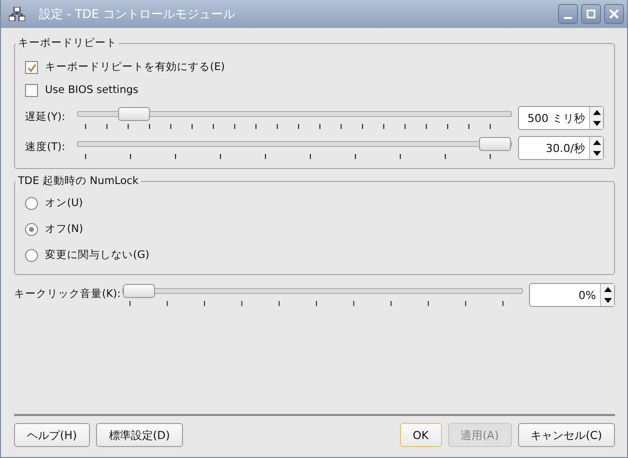 This screenshot has height=458, width=628. What do you see at coordinates (572, 295) in the screenshot?
I see `spin-box: 0%` at bounding box center [572, 295].